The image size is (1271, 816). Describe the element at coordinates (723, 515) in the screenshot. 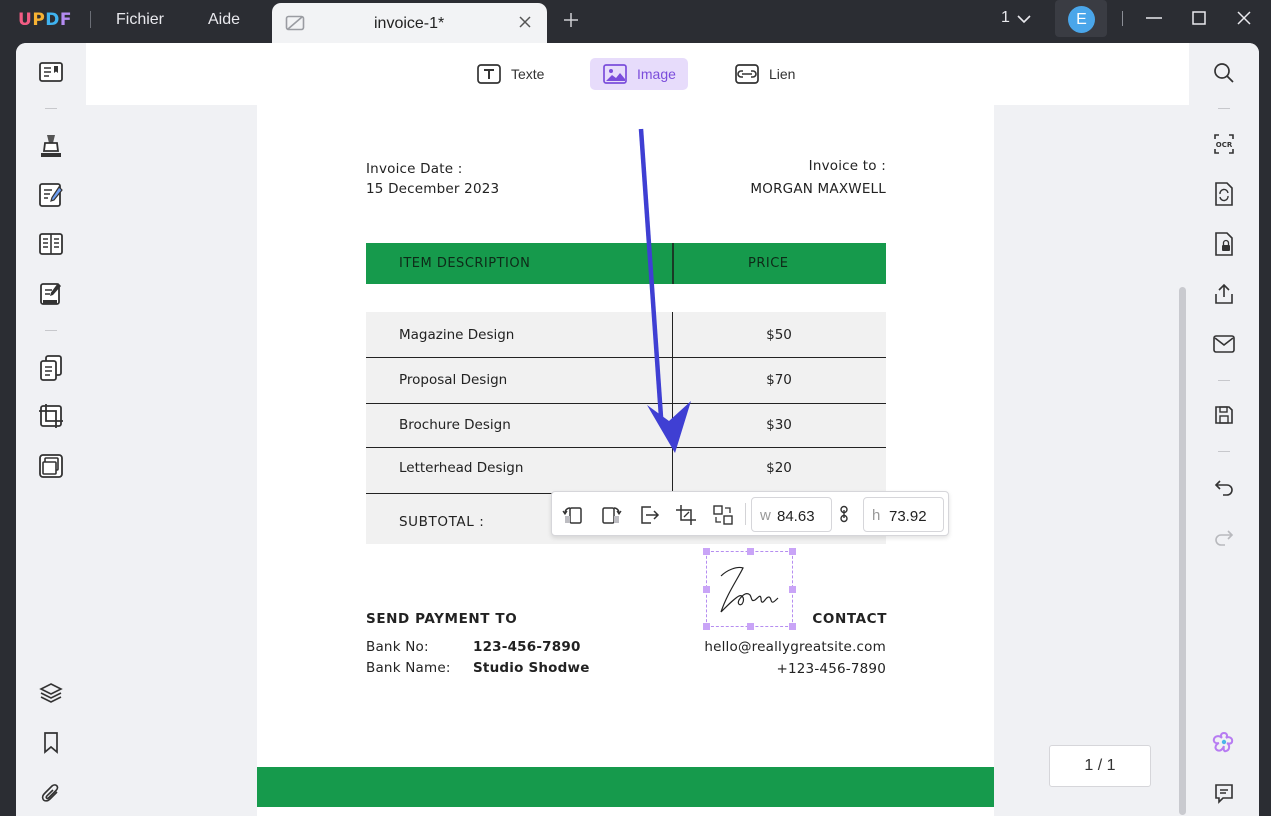

I see `replace-image-icon` at that location.